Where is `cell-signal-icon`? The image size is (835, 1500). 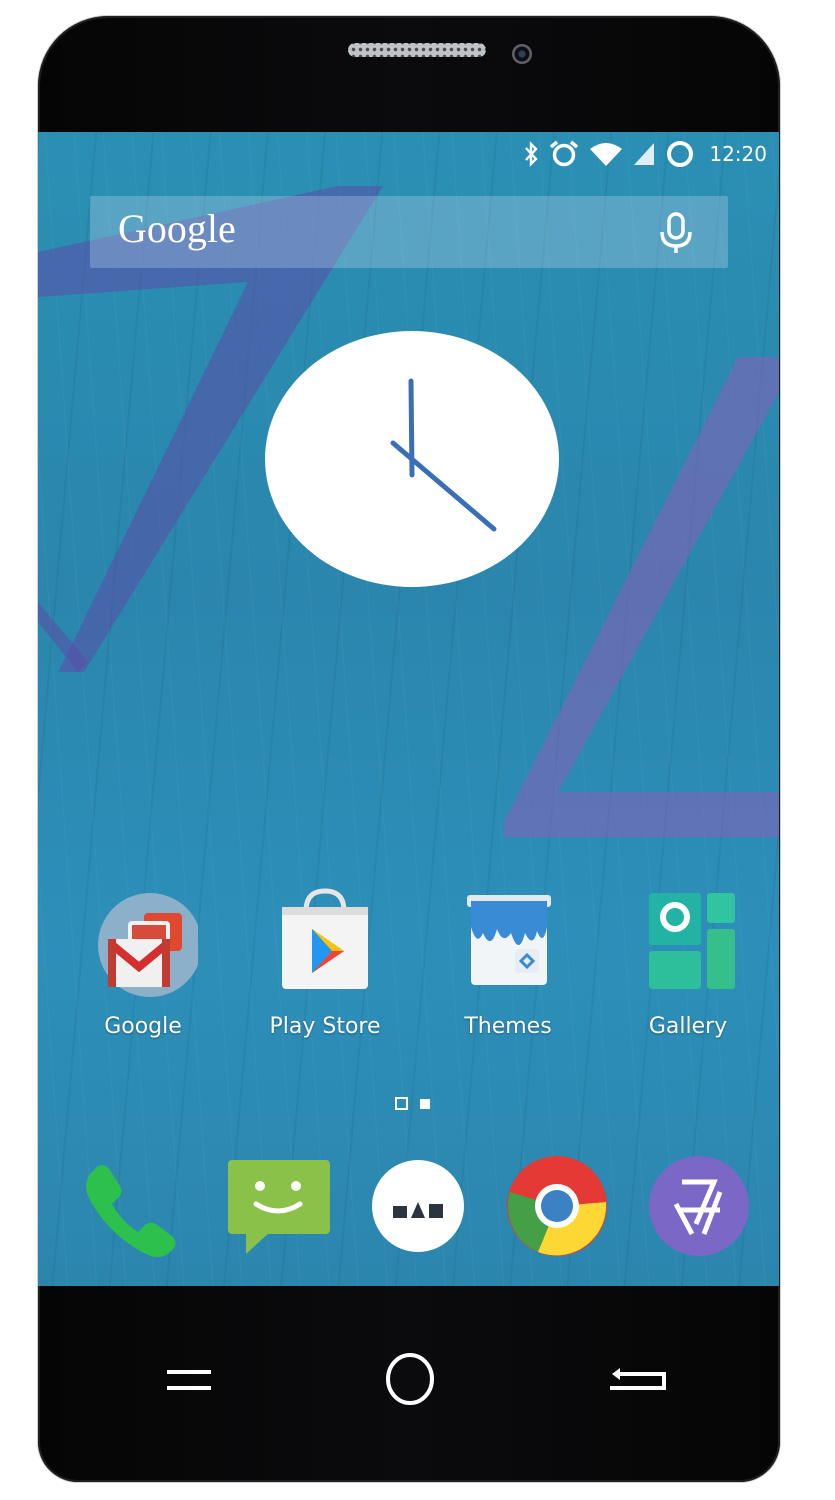 cell-signal-icon is located at coordinates (644, 154).